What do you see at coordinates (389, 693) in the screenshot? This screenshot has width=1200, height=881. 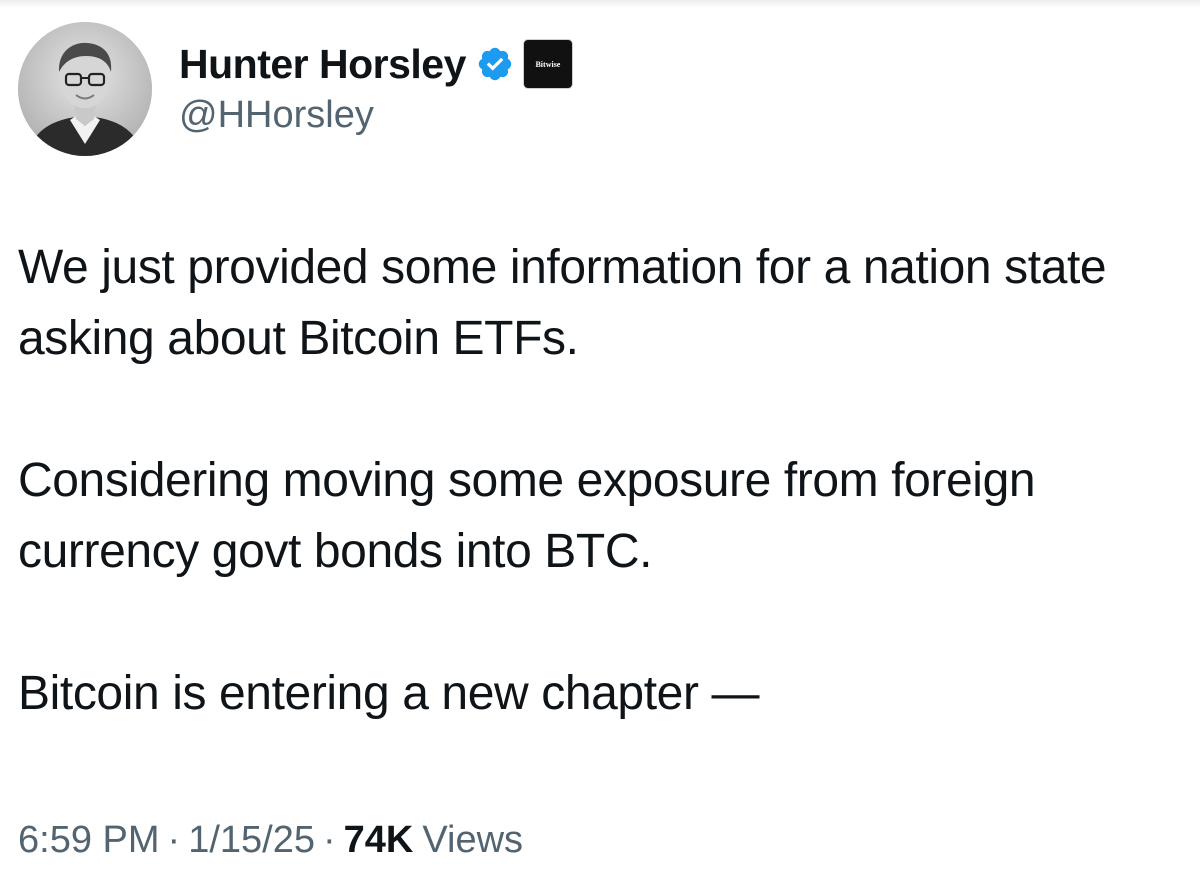 I see `tweet-paragraph: Bitcoin is entering a new chapter —` at bounding box center [389, 693].